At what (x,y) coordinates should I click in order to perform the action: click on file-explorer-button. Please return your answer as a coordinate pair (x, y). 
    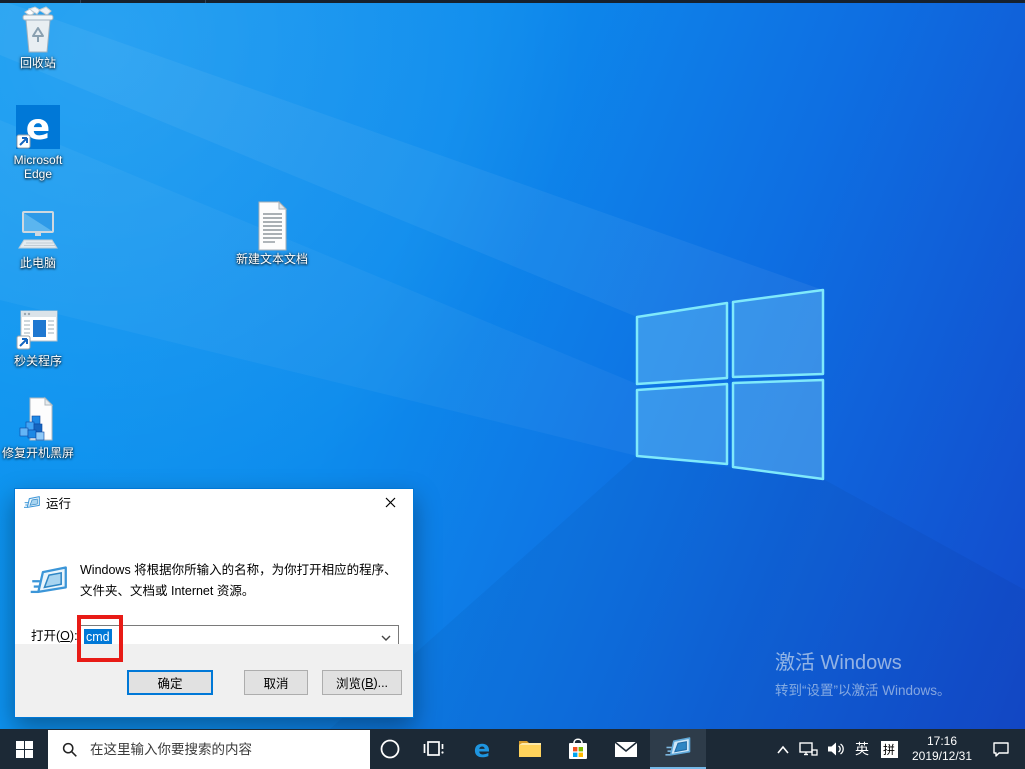
    Looking at the image, I should click on (530, 749).